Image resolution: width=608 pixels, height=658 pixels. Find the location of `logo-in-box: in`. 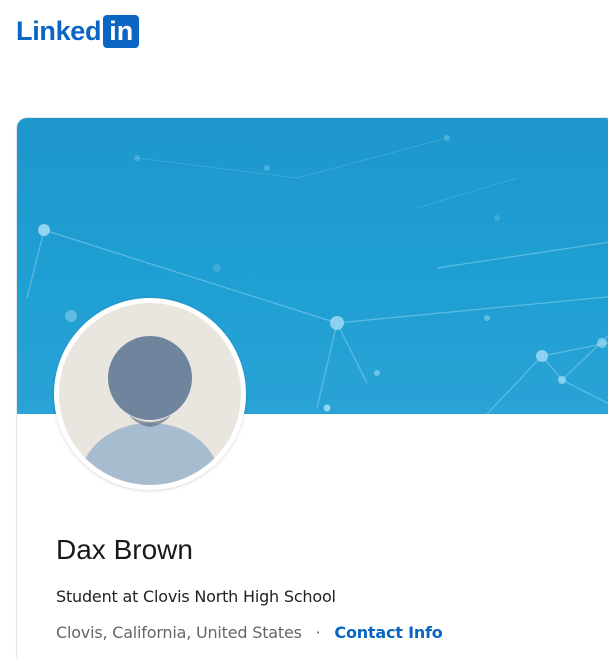

logo-in-box: in is located at coordinates (121, 31).